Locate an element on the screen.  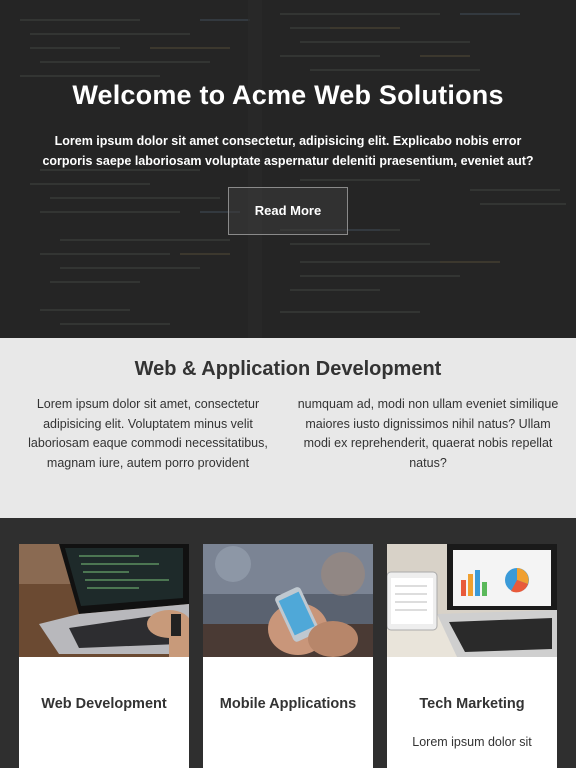
card-web-development: Web Development is located at coordinates (104, 656).